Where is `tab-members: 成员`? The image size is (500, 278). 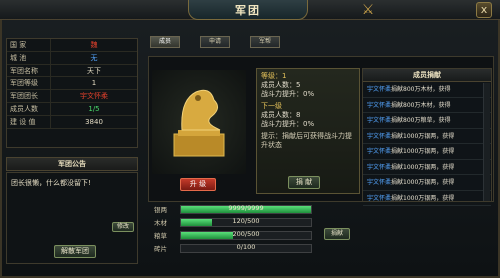 tab-members: 成员 is located at coordinates (165, 42).